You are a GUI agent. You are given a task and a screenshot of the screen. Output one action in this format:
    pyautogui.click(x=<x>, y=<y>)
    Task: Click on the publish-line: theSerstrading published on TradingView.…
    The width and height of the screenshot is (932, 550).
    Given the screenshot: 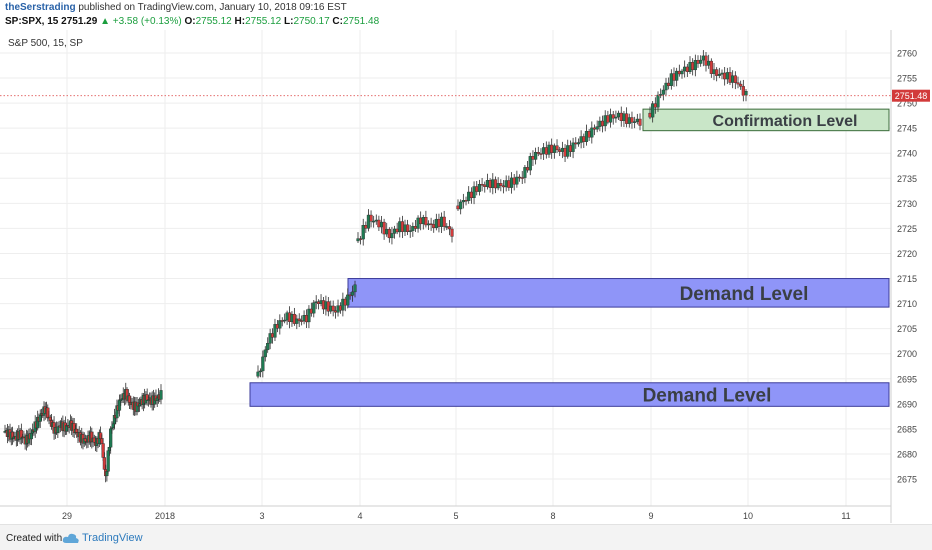 What is the action you would take?
    pyautogui.click(x=176, y=8)
    